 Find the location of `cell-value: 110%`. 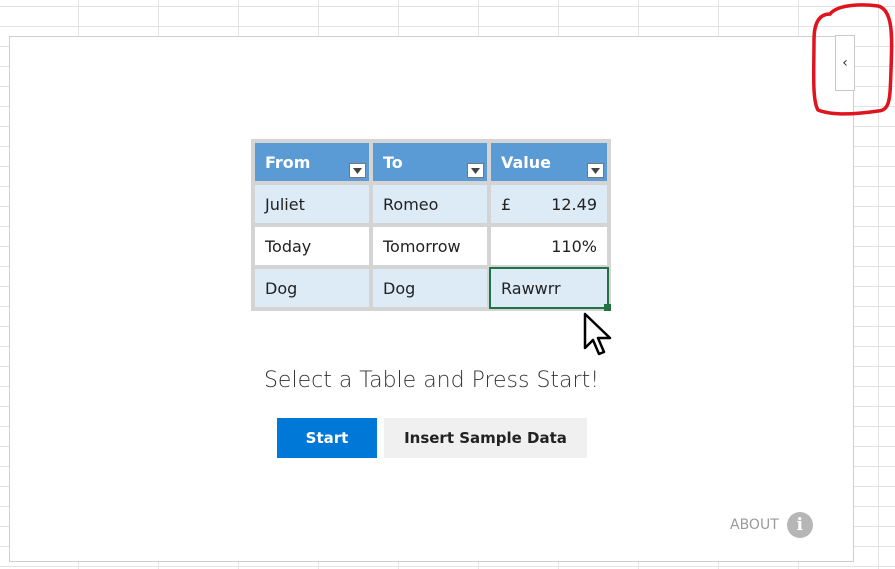

cell-value: 110% is located at coordinates (549, 246).